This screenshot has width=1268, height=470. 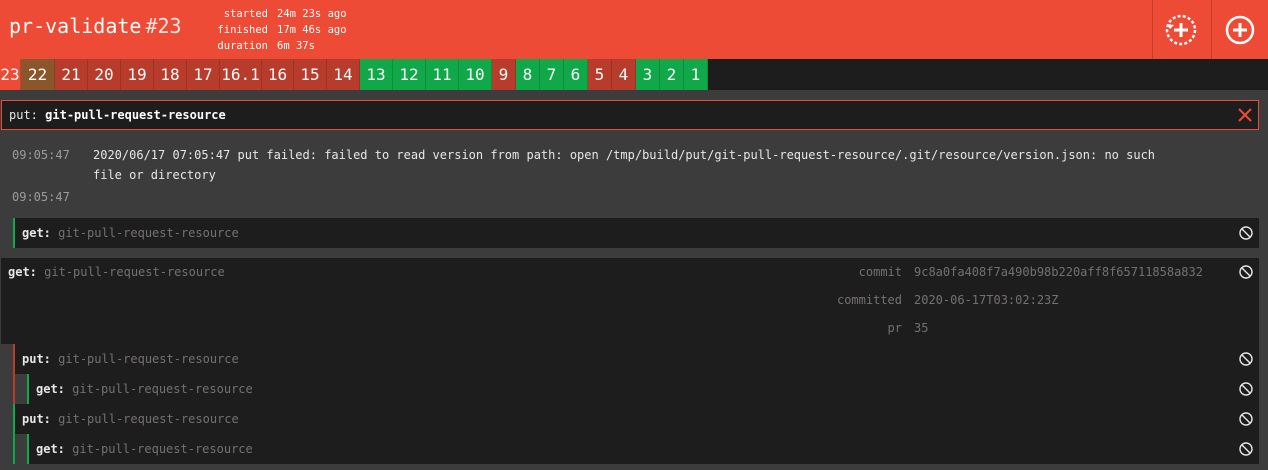 I want to click on build-history-item: 6, so click(x=576, y=74).